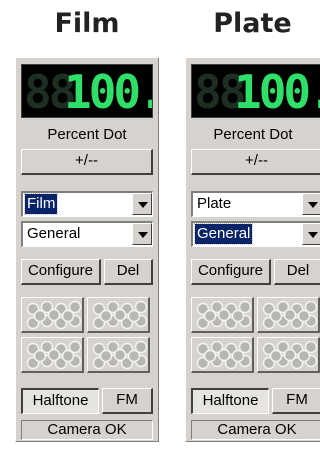 This screenshot has height=450, width=320. Describe the element at coordinates (41, 204) in the screenshot. I see `media-select-value: Film` at that location.